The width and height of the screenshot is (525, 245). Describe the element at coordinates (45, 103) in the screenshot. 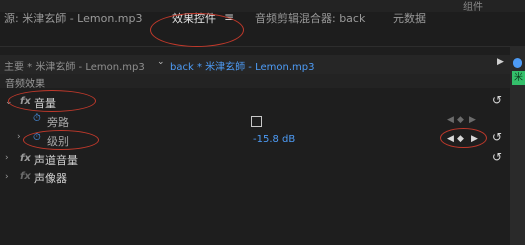

I see `effect-volume-label: 音量` at that location.